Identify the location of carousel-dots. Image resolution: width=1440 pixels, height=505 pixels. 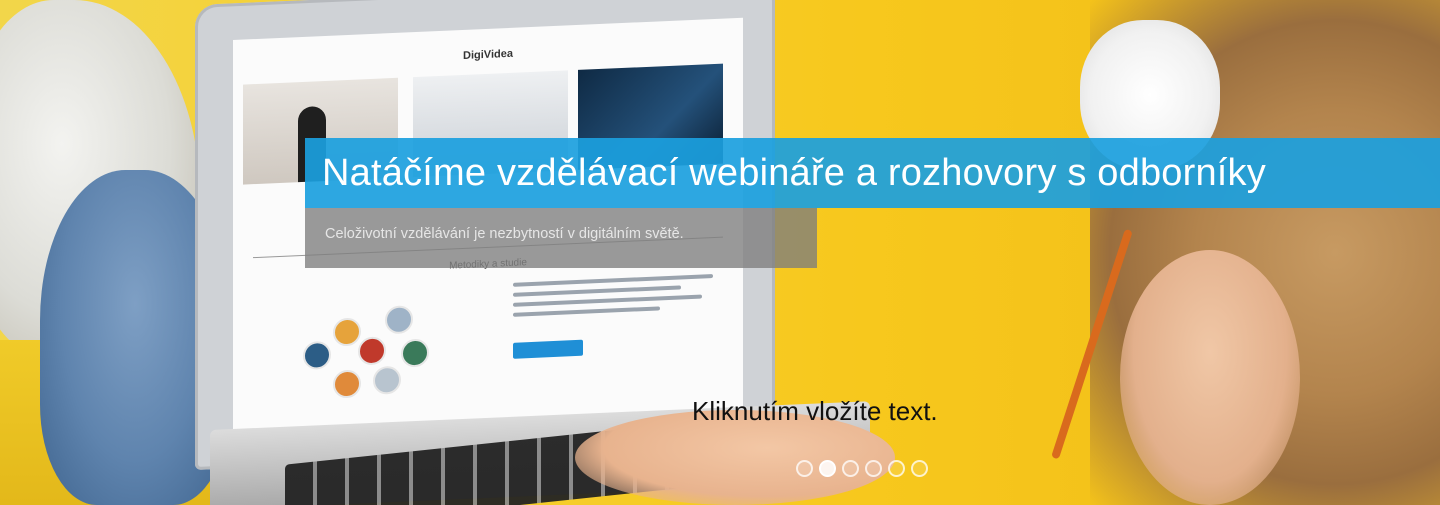
(862, 470).